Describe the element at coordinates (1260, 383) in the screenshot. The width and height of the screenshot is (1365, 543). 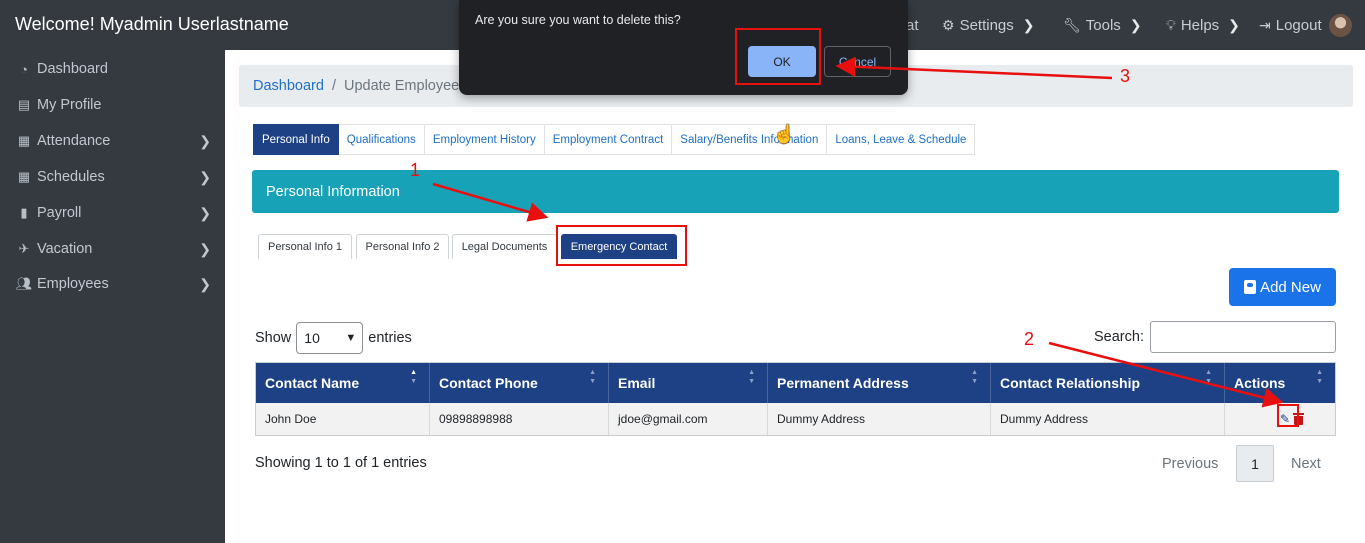
I see `column-label: Actions` at that location.